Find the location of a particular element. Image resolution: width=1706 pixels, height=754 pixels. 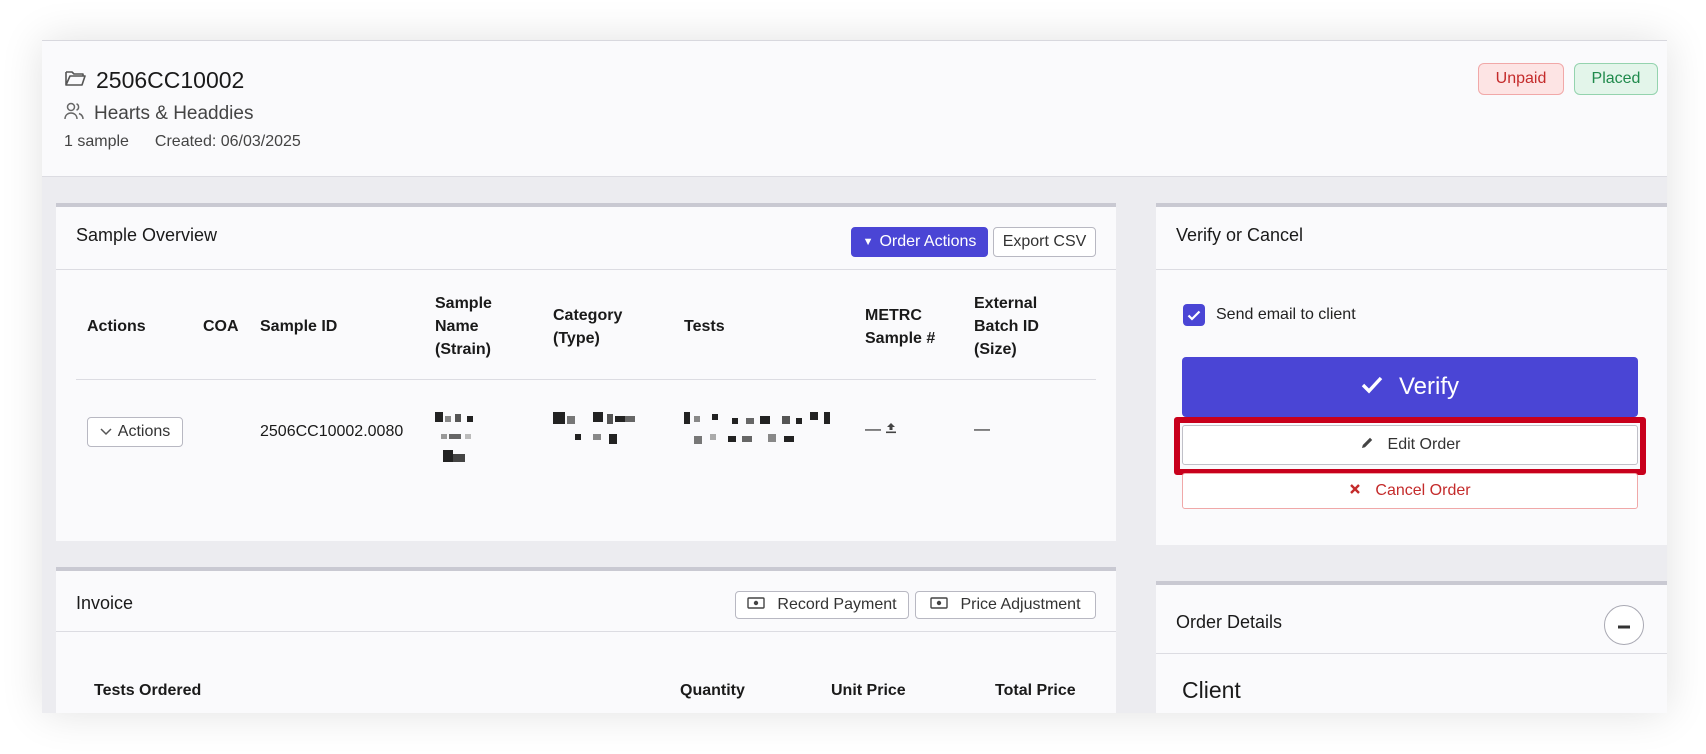

row-actions-button: Actions is located at coordinates (135, 432).